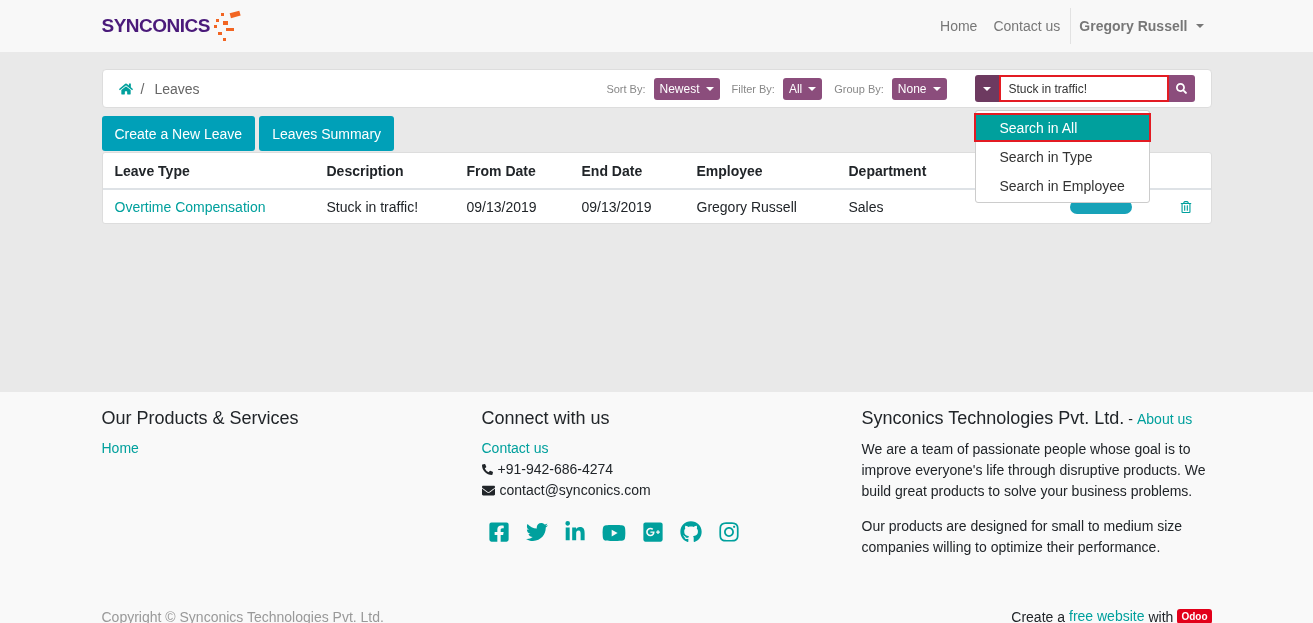  I want to click on column-header: Department, so click(887, 170).